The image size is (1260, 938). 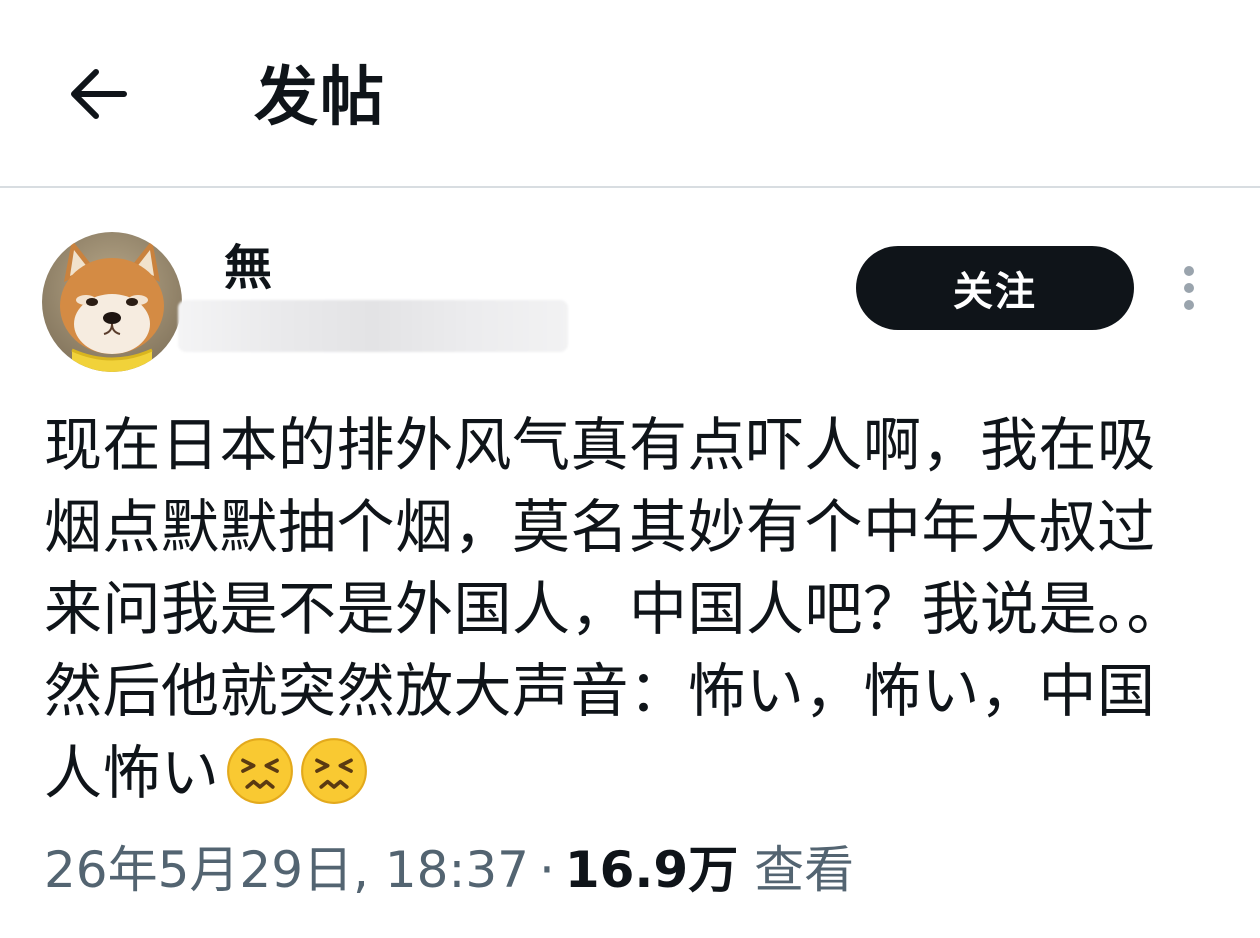 I want to click on avatar, so click(x=112, y=302).